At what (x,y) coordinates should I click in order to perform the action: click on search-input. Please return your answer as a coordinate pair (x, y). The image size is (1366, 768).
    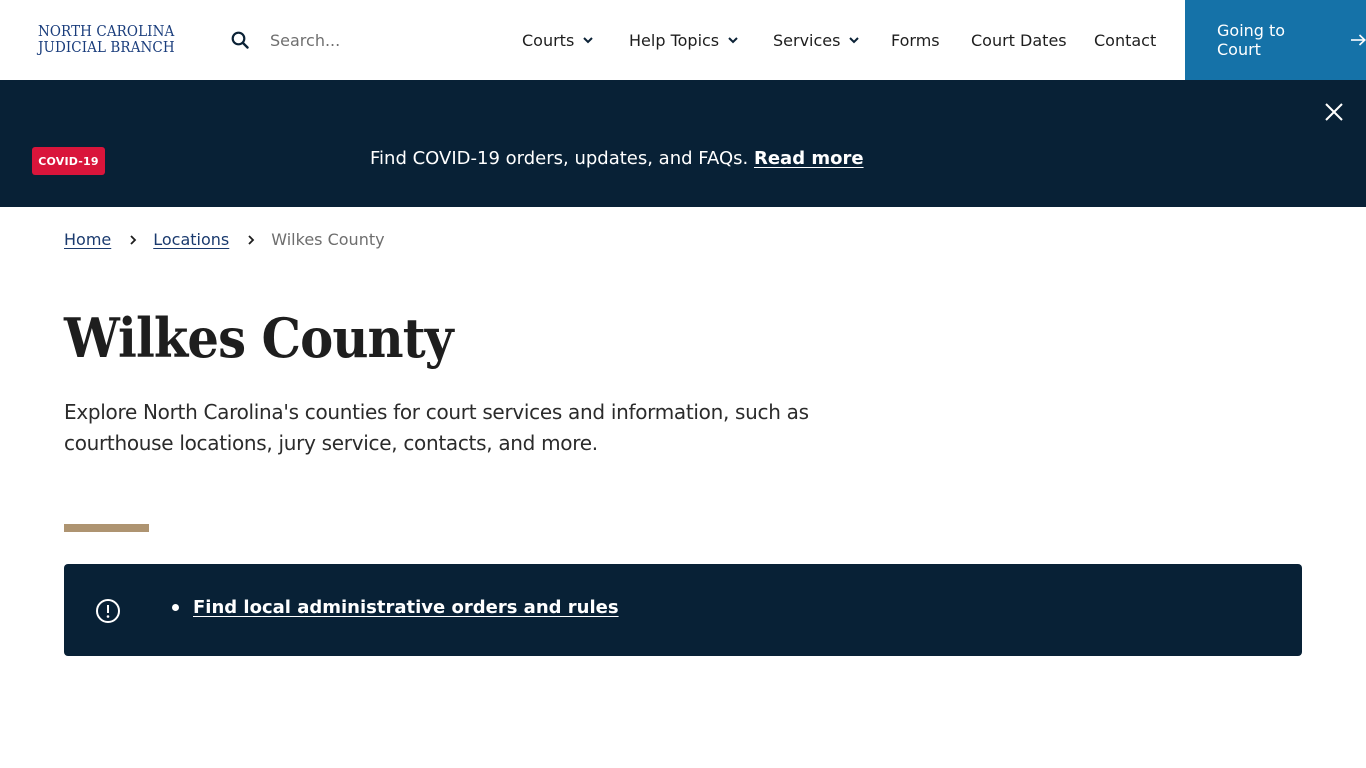
    Looking at the image, I should click on (370, 40).